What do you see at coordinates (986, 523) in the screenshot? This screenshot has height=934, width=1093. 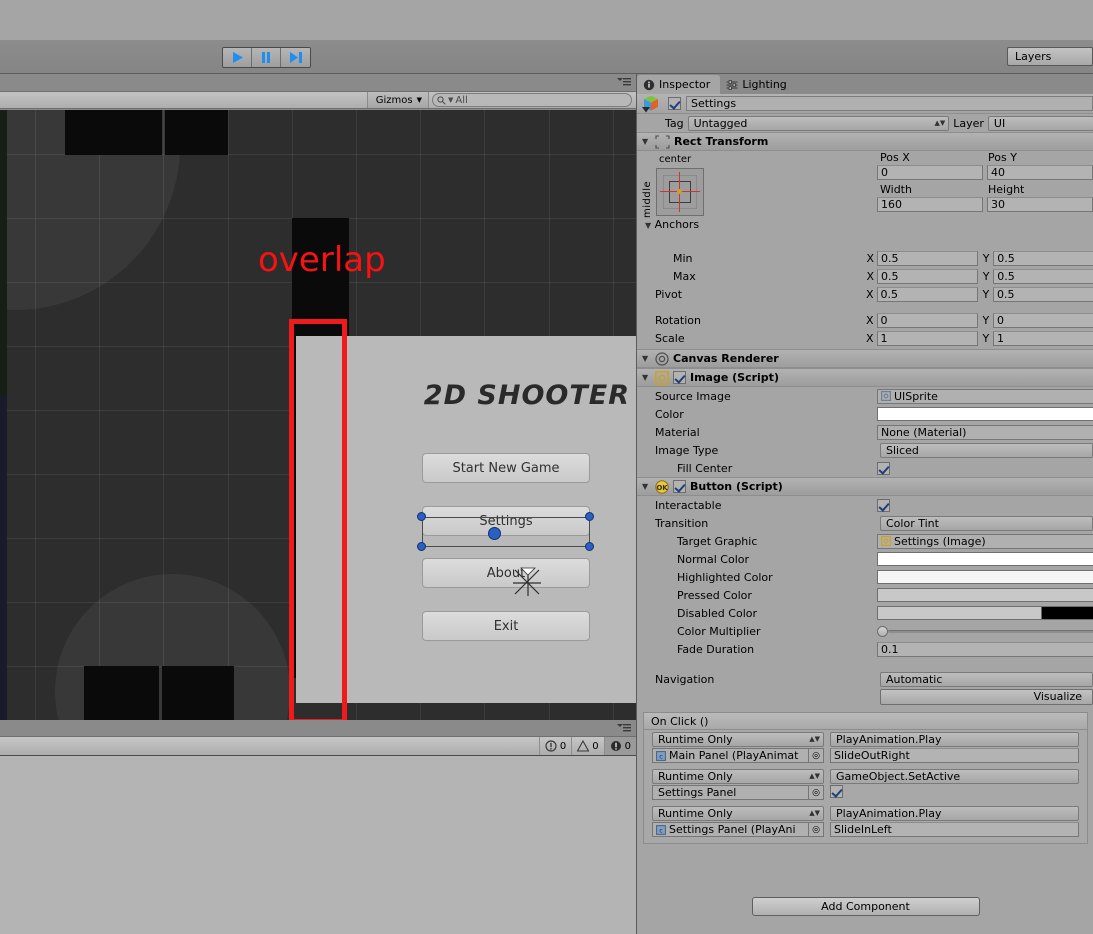 I see `transition-dropdown: Color Tint` at bounding box center [986, 523].